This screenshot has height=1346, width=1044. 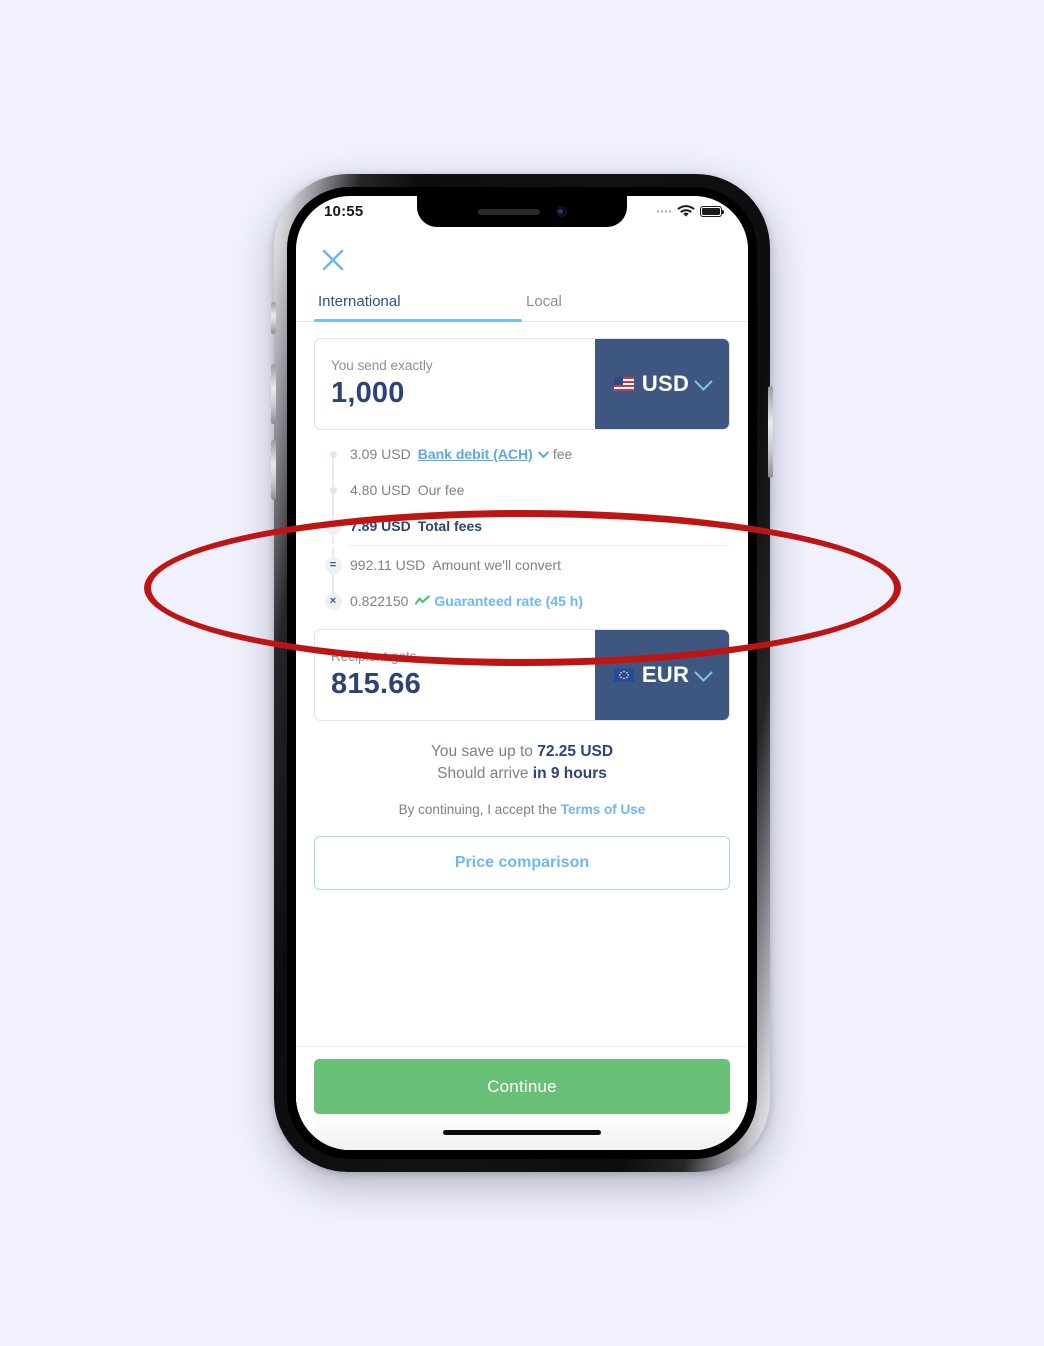 I want to click on wifi-icon, so click(x=686, y=211).